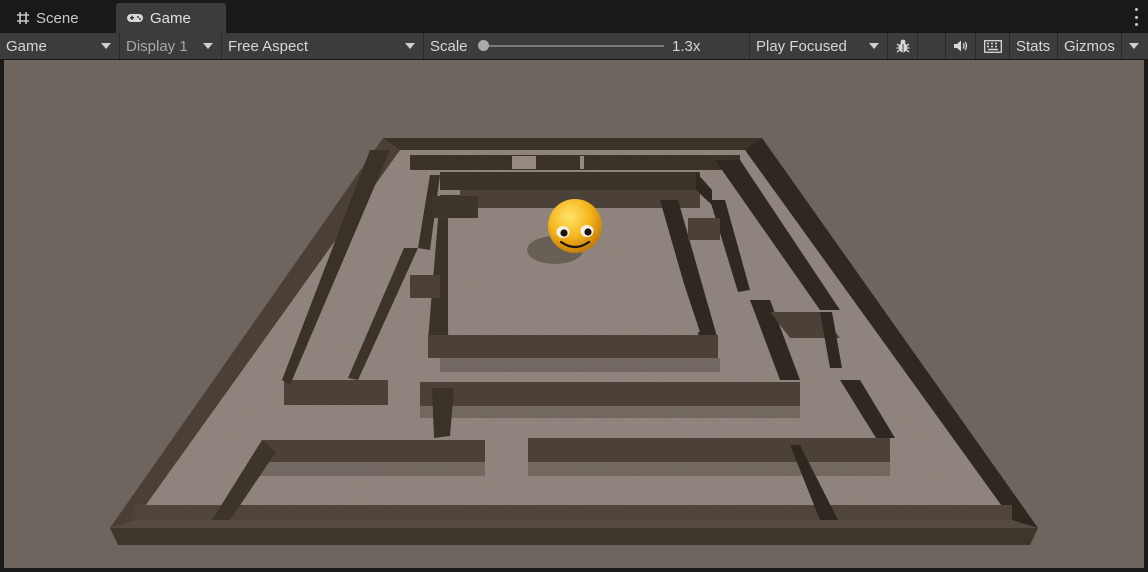  I want to click on tab-game-label: Game, so click(170, 18).